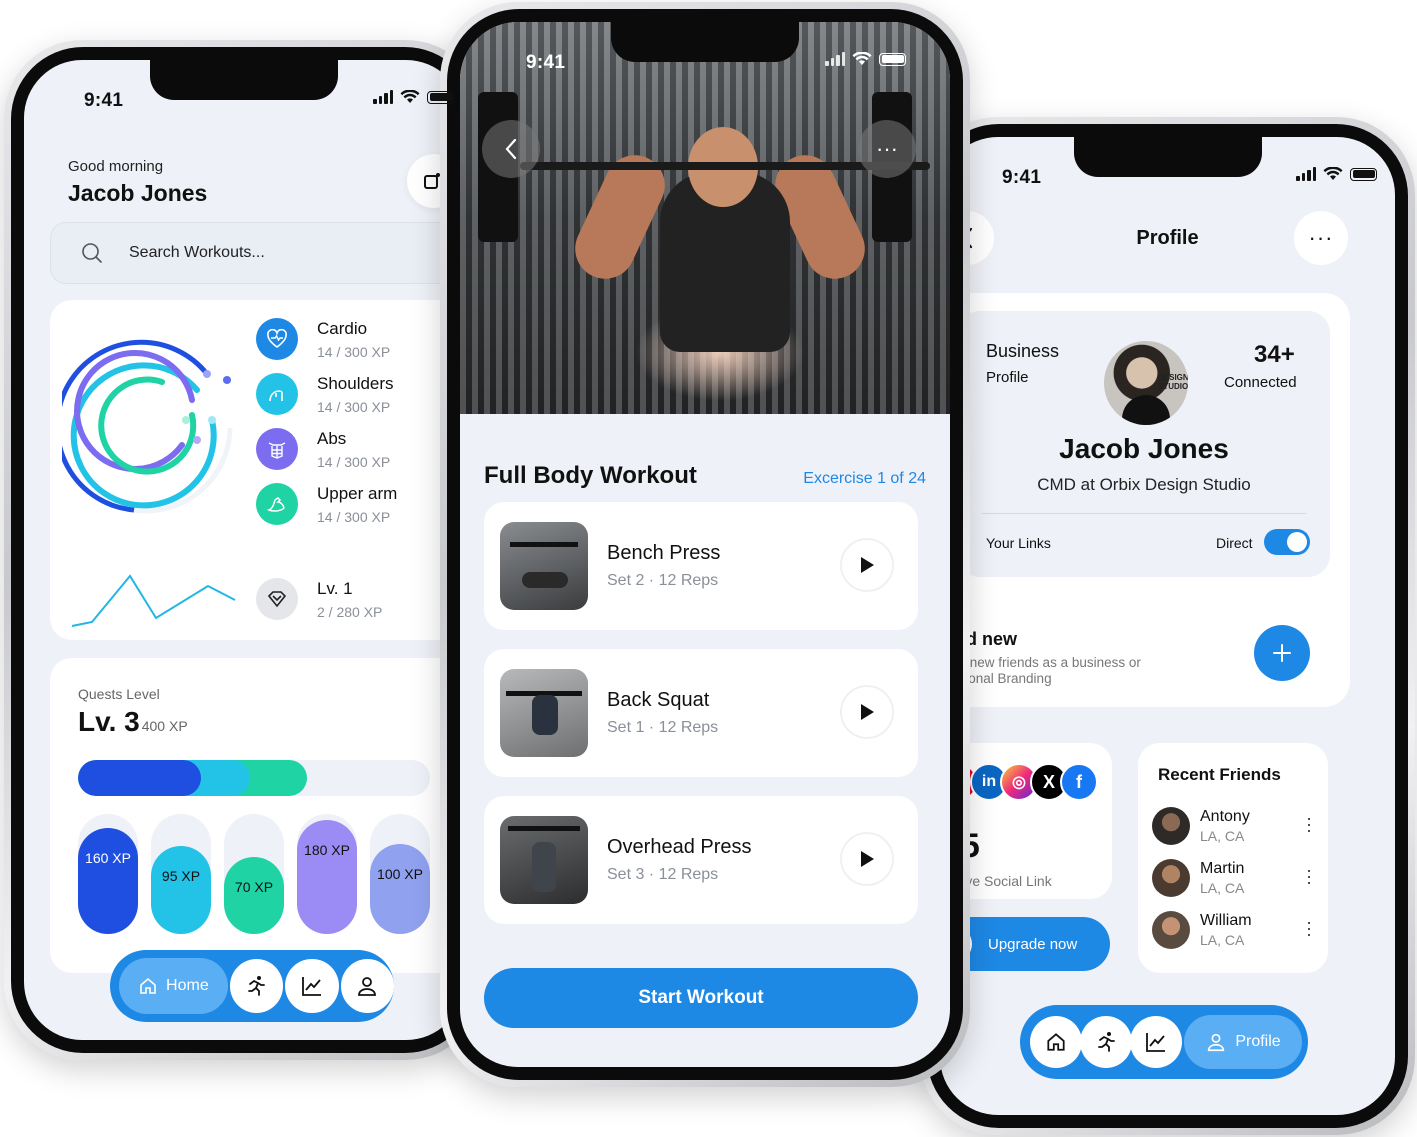 The height and width of the screenshot is (1137, 1417). What do you see at coordinates (354, 516) in the screenshot?
I see `stat-xp: 14 / 300 XP` at bounding box center [354, 516].